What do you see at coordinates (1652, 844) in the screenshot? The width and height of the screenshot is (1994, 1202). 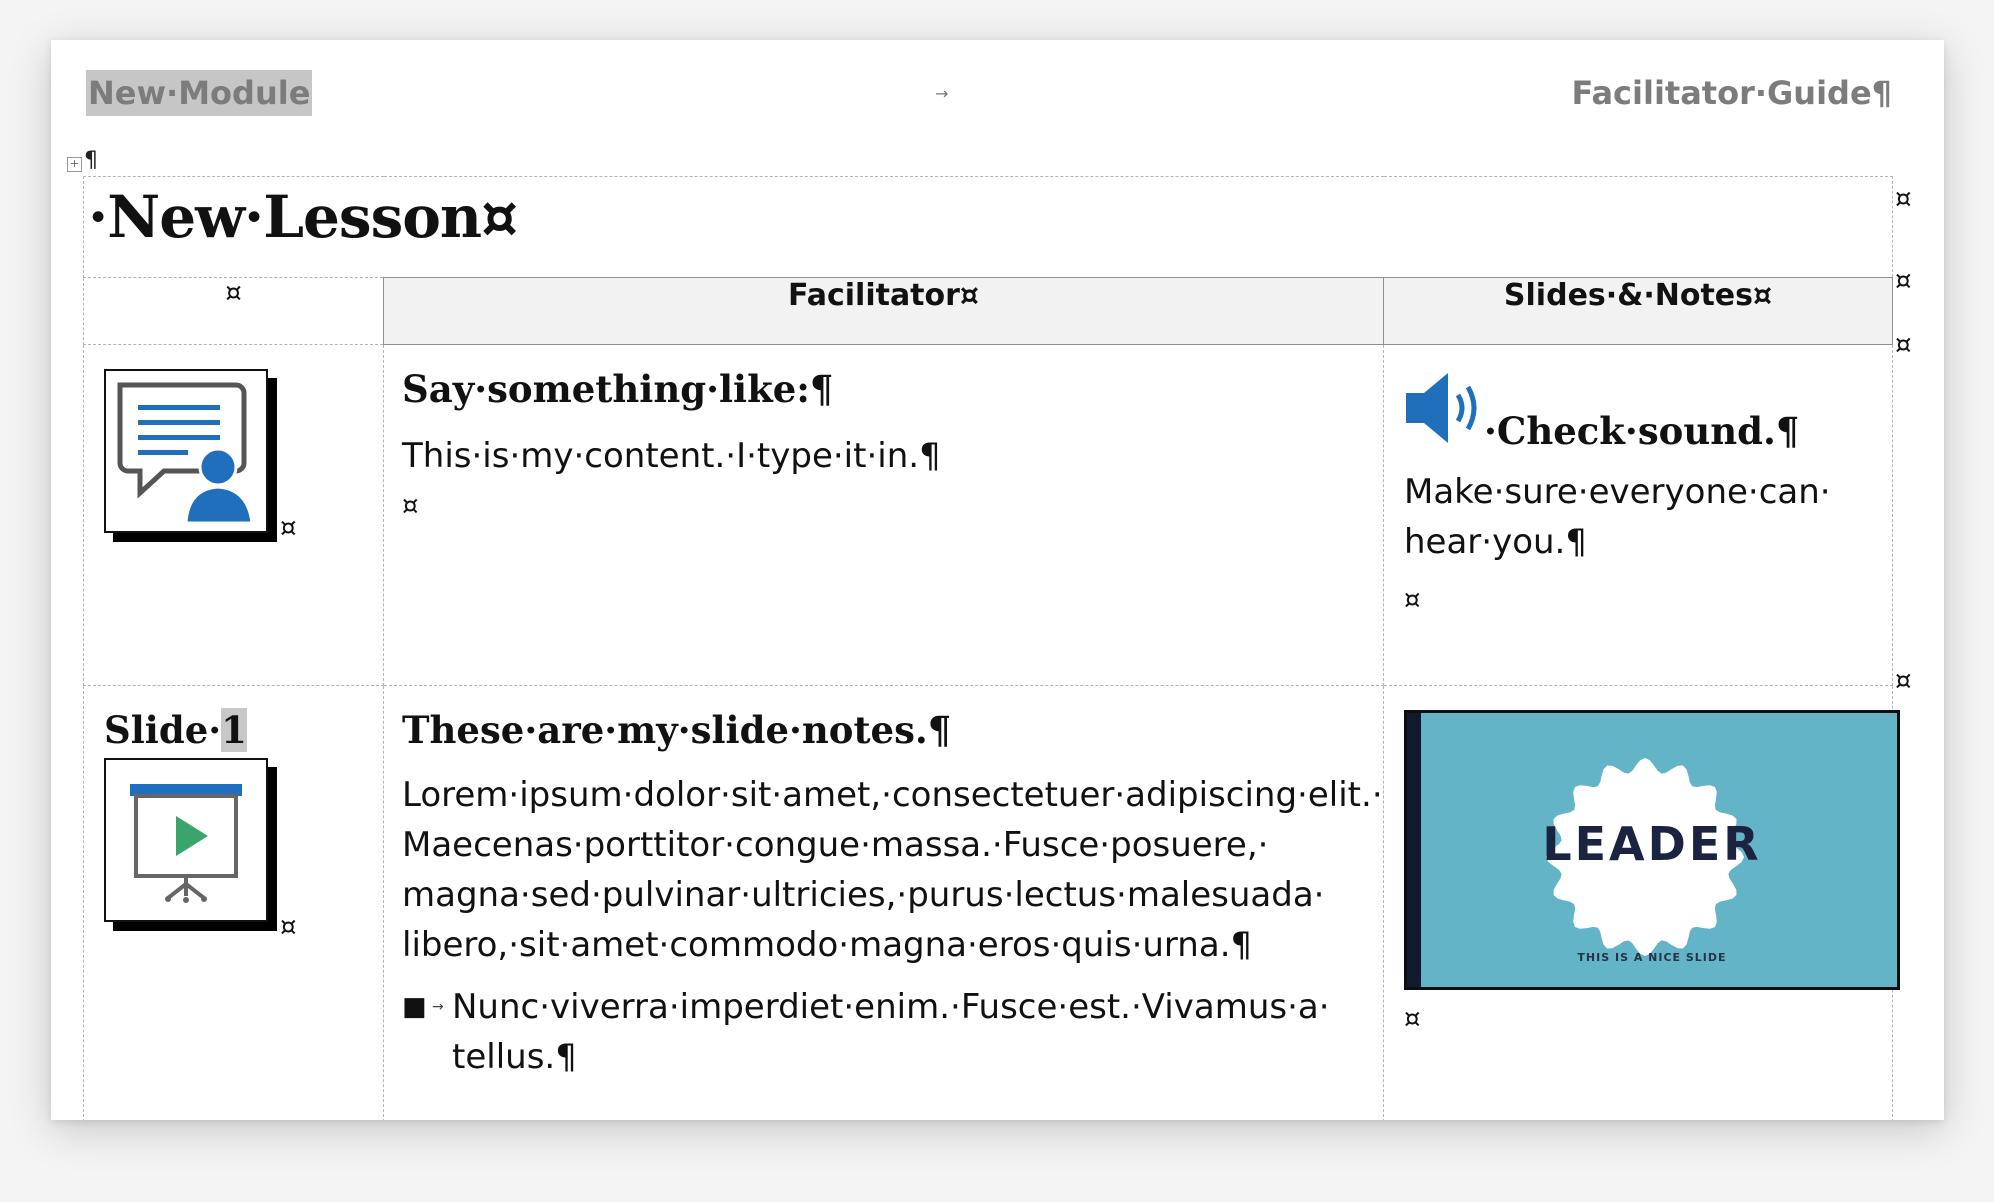 I see `slide-title-word: LEADER` at bounding box center [1652, 844].